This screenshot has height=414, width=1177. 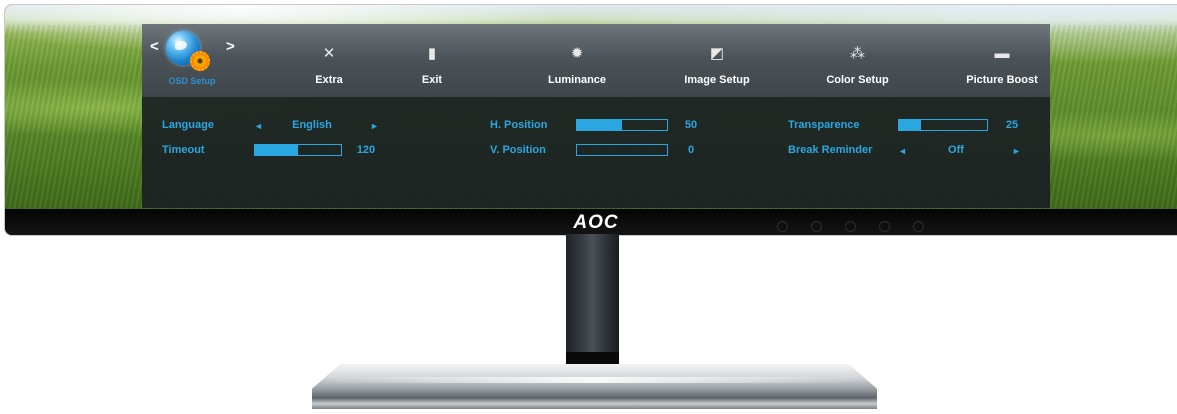 I want to click on tab-next-arrow: >, so click(x=230, y=46).